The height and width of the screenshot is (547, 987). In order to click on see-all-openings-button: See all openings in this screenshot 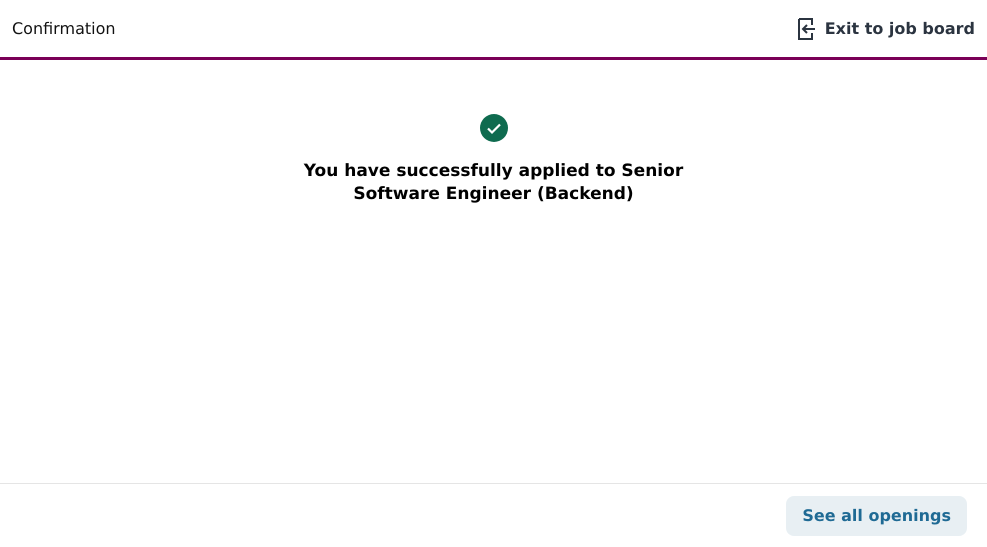, I will do `click(876, 516)`.